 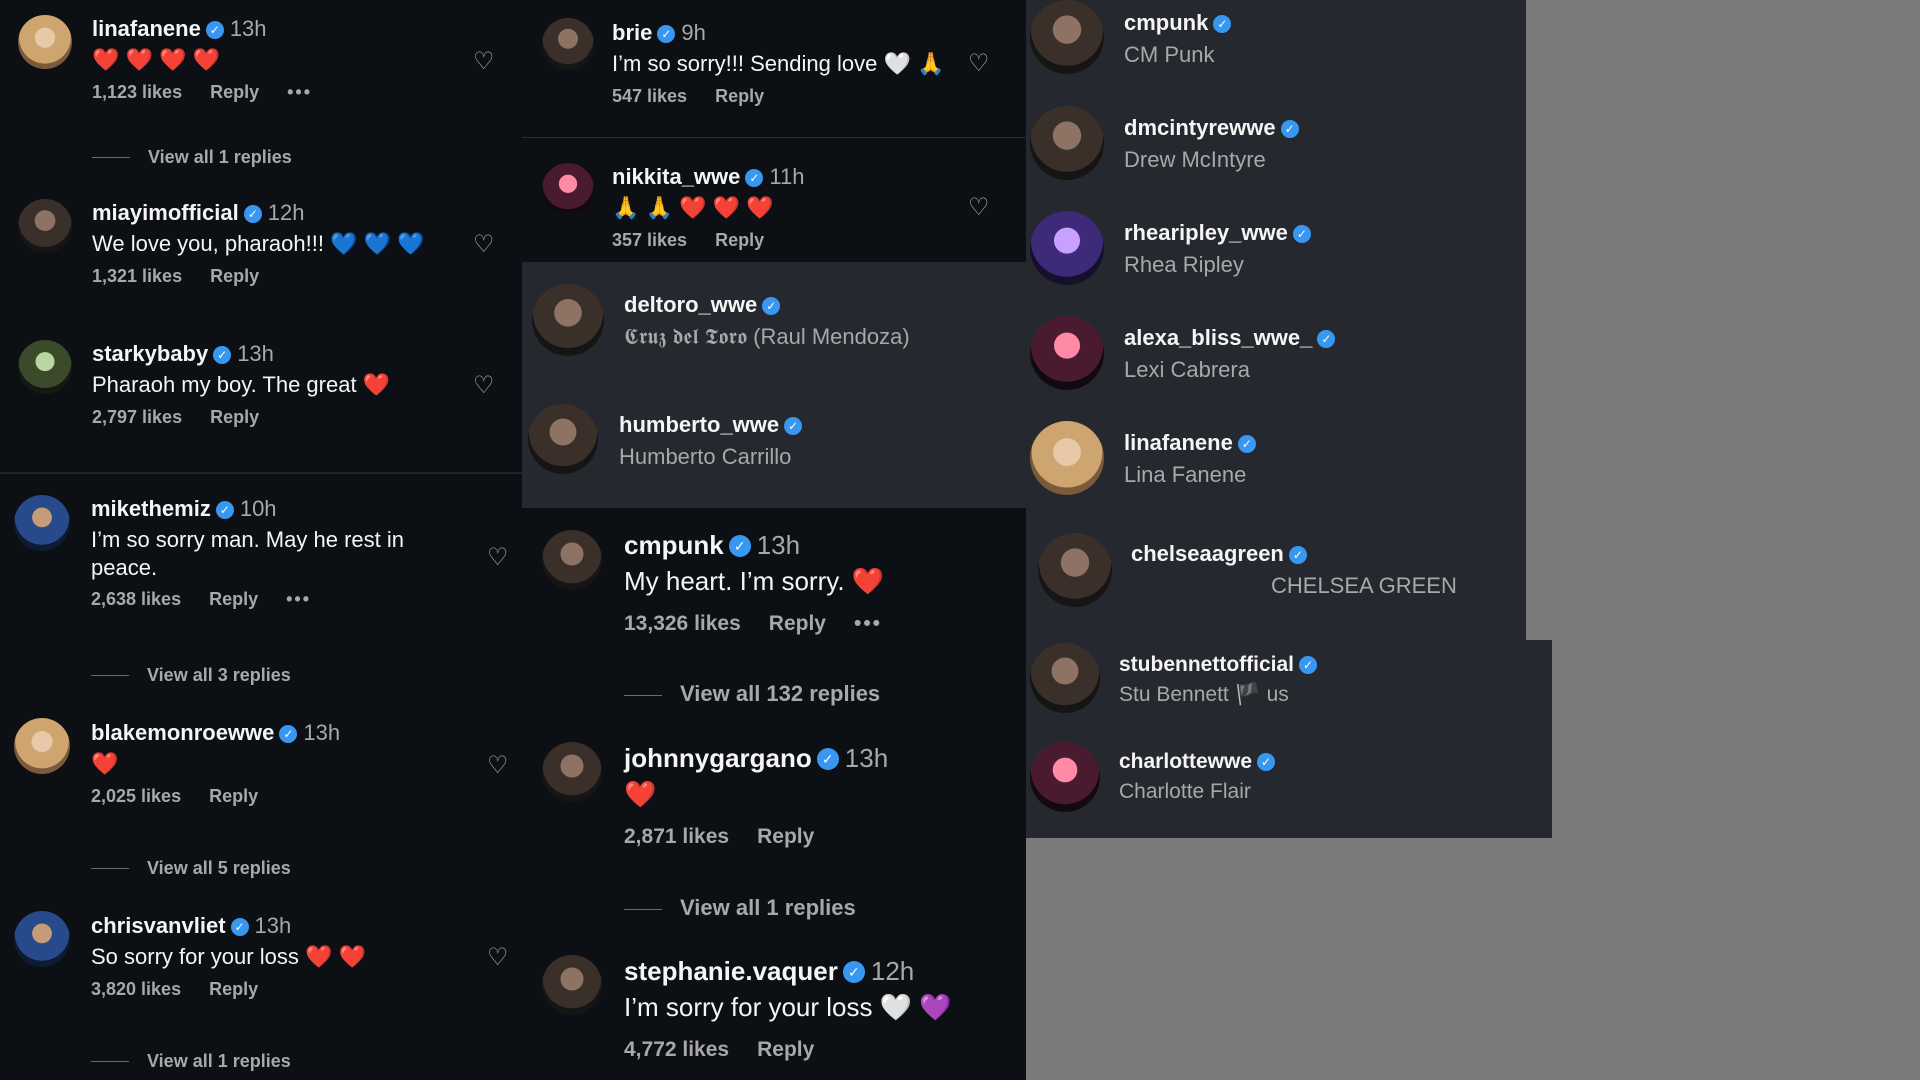 What do you see at coordinates (1220, 249) in the screenshot?
I see `account-item: rhearipley_wwe ✓ Rhea Ripley` at bounding box center [1220, 249].